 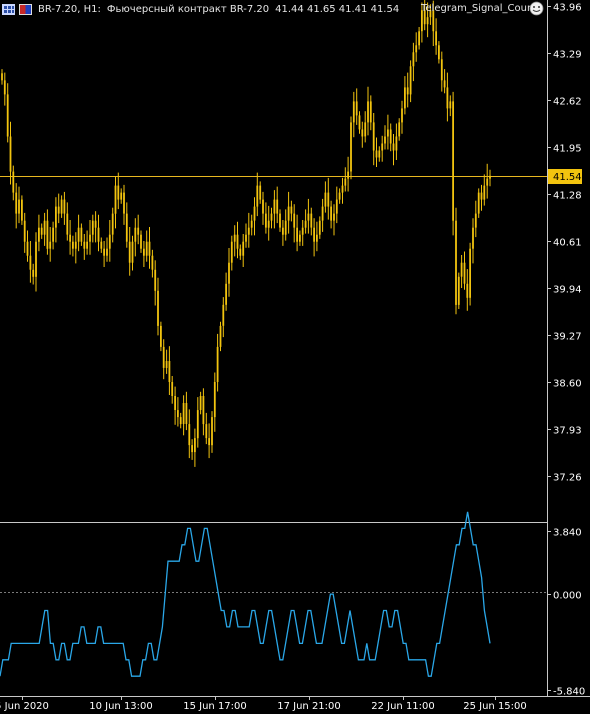 I want to click on flag-icon, so click(x=25, y=9).